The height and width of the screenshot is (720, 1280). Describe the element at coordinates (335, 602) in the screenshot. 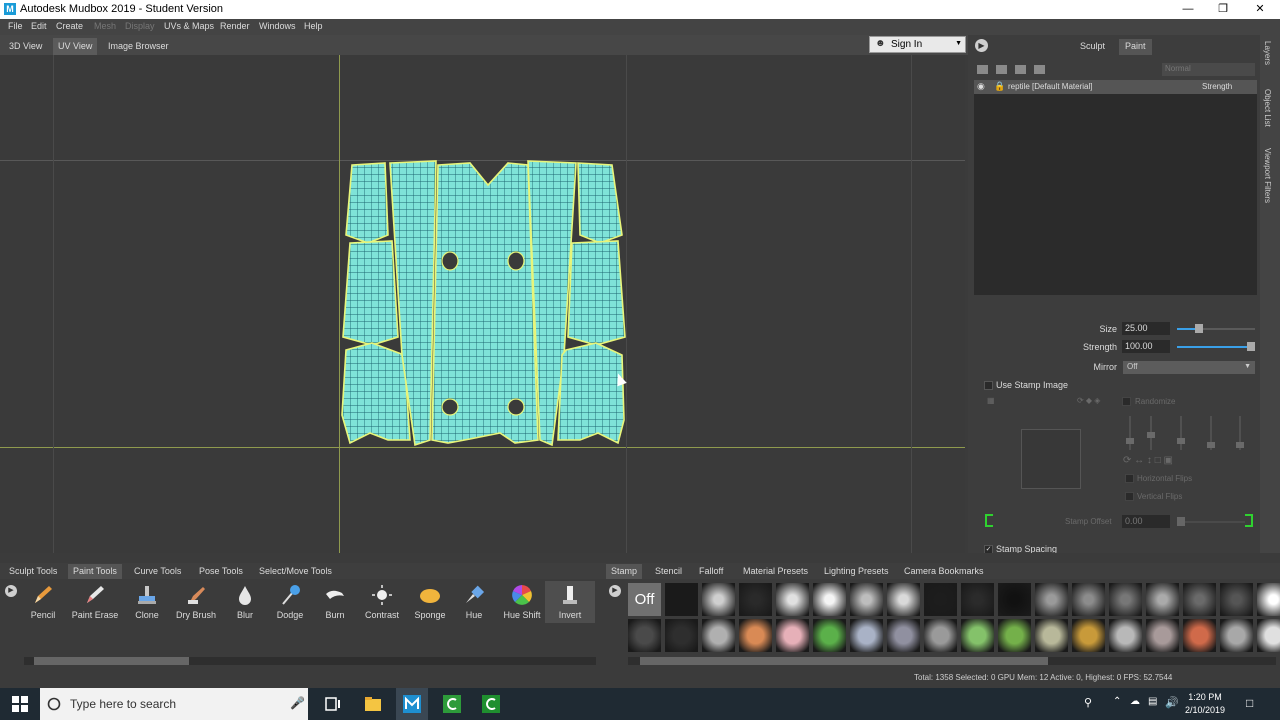

I see `tool-burn: Burn` at that location.